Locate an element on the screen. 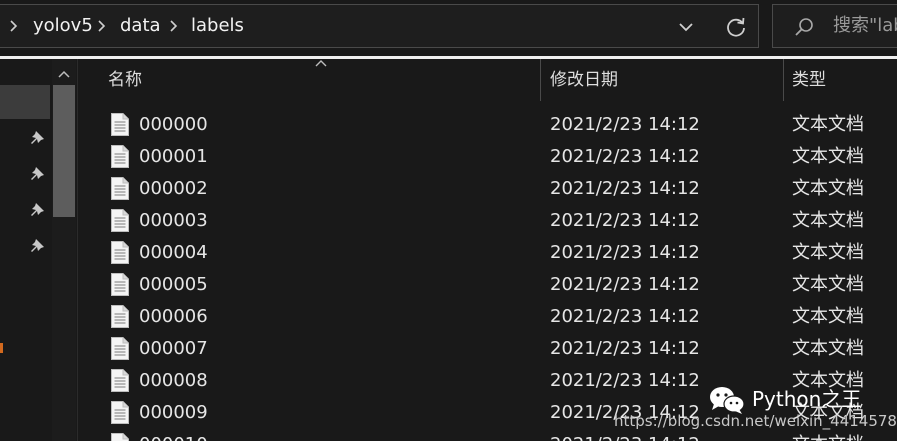 The height and width of the screenshot is (441, 897). breadcrumb-yolov5: yolov5 is located at coordinates (63, 26).